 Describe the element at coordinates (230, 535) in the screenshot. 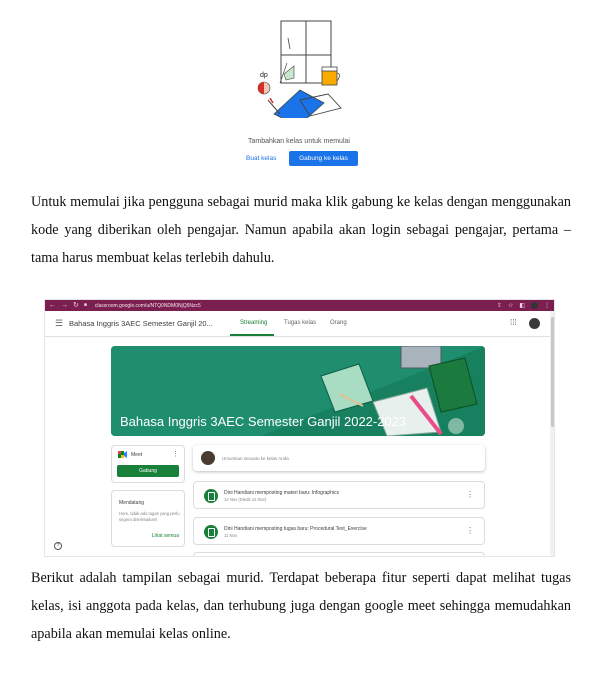

I see `post-date: 11 Nov` at that location.